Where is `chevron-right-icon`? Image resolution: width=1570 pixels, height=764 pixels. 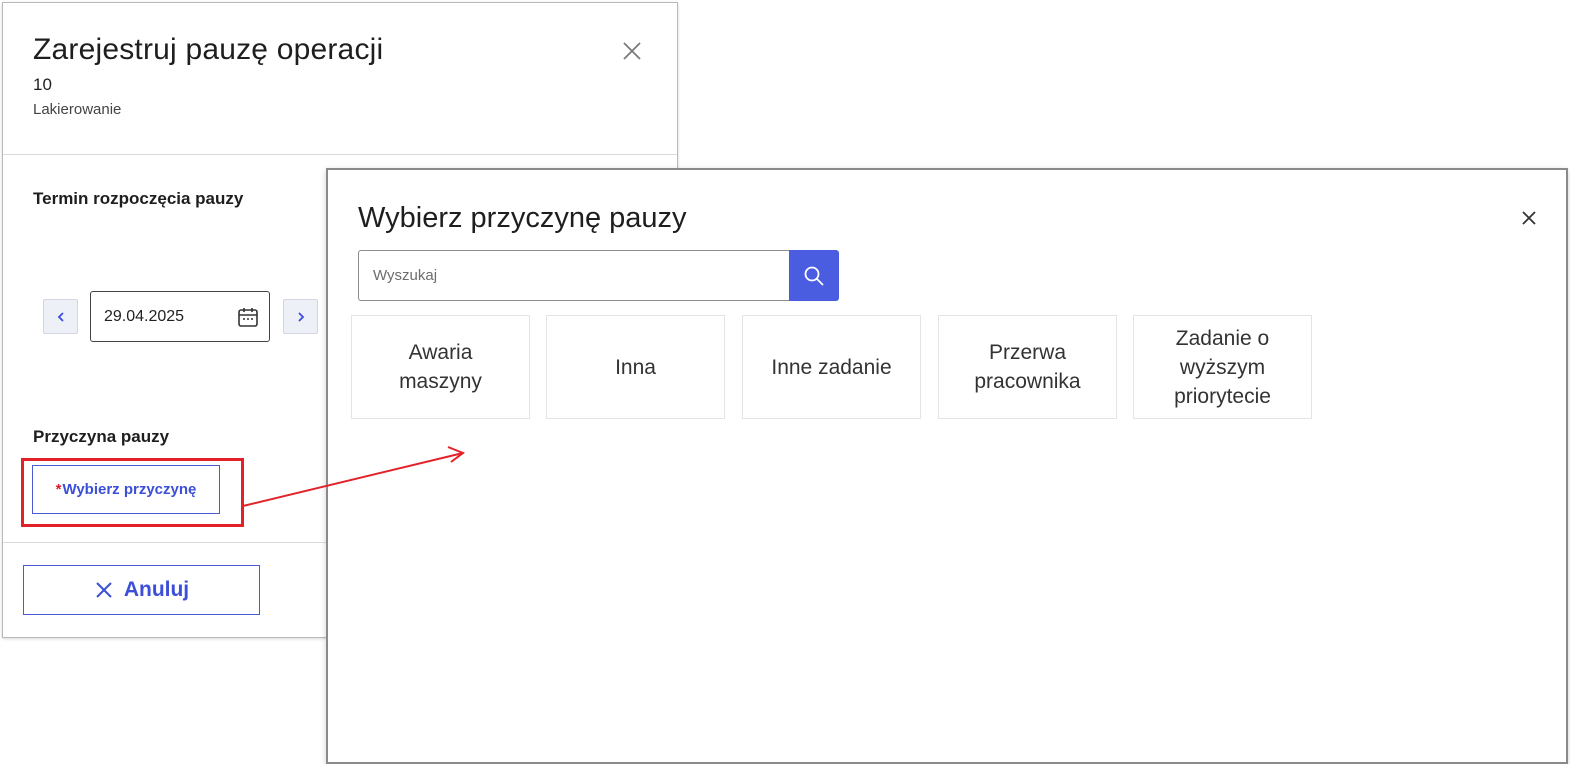 chevron-right-icon is located at coordinates (300, 316).